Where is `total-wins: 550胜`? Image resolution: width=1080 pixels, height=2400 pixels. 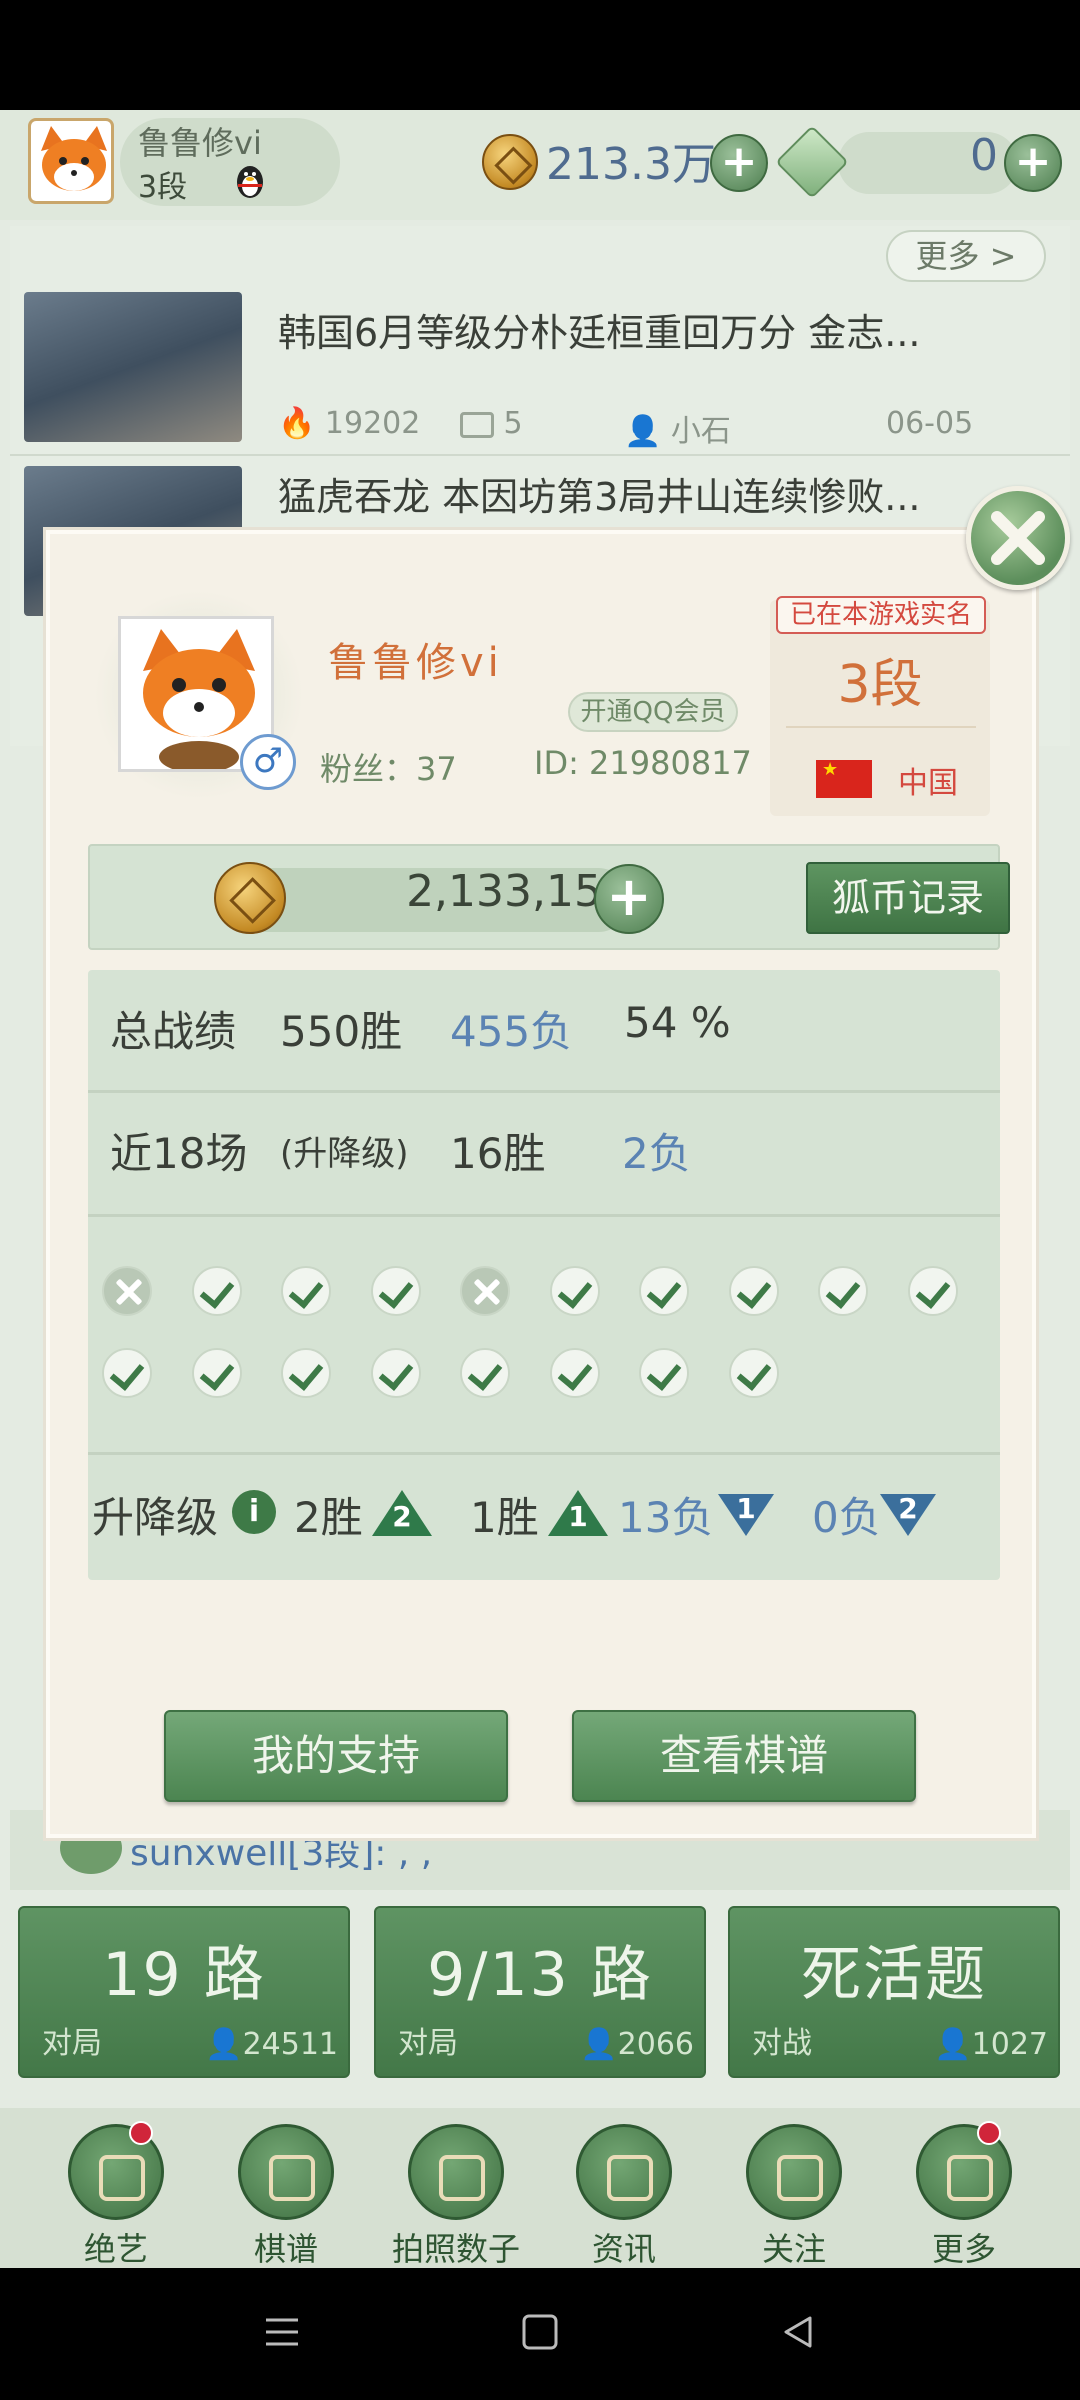
total-wins: 550胜 is located at coordinates (341, 1031).